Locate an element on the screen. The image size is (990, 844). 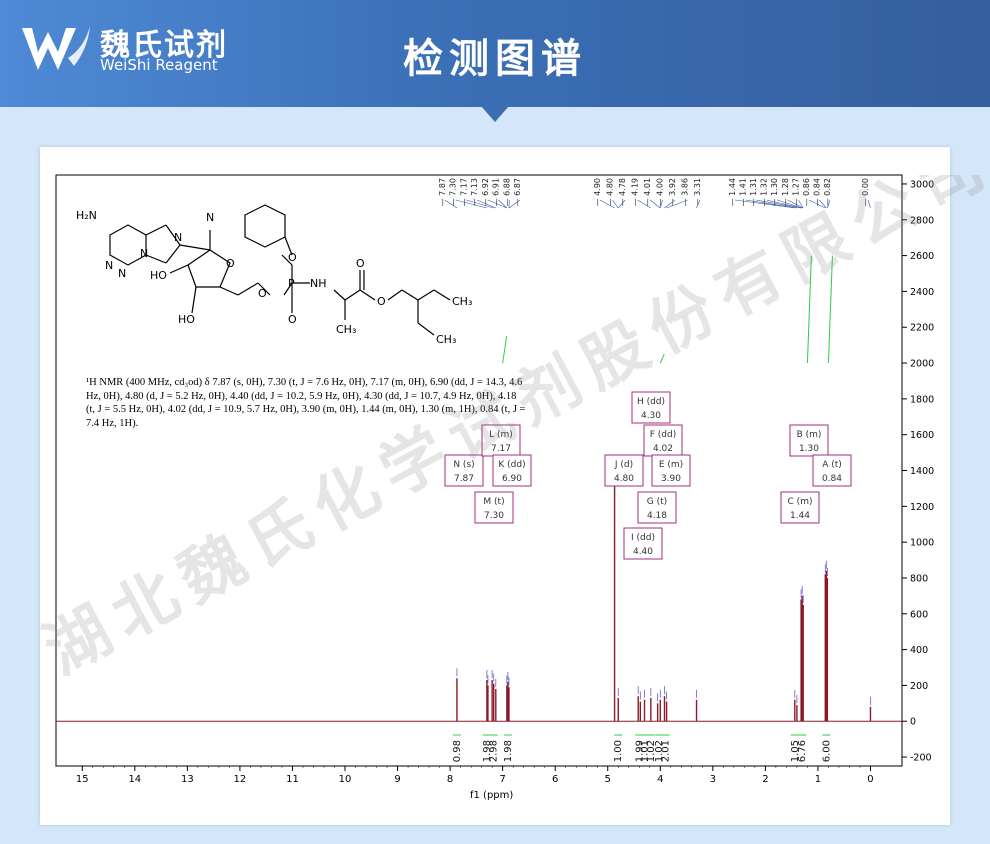
peak-shift-label: — 1.31 is located at coordinates (753, 192).